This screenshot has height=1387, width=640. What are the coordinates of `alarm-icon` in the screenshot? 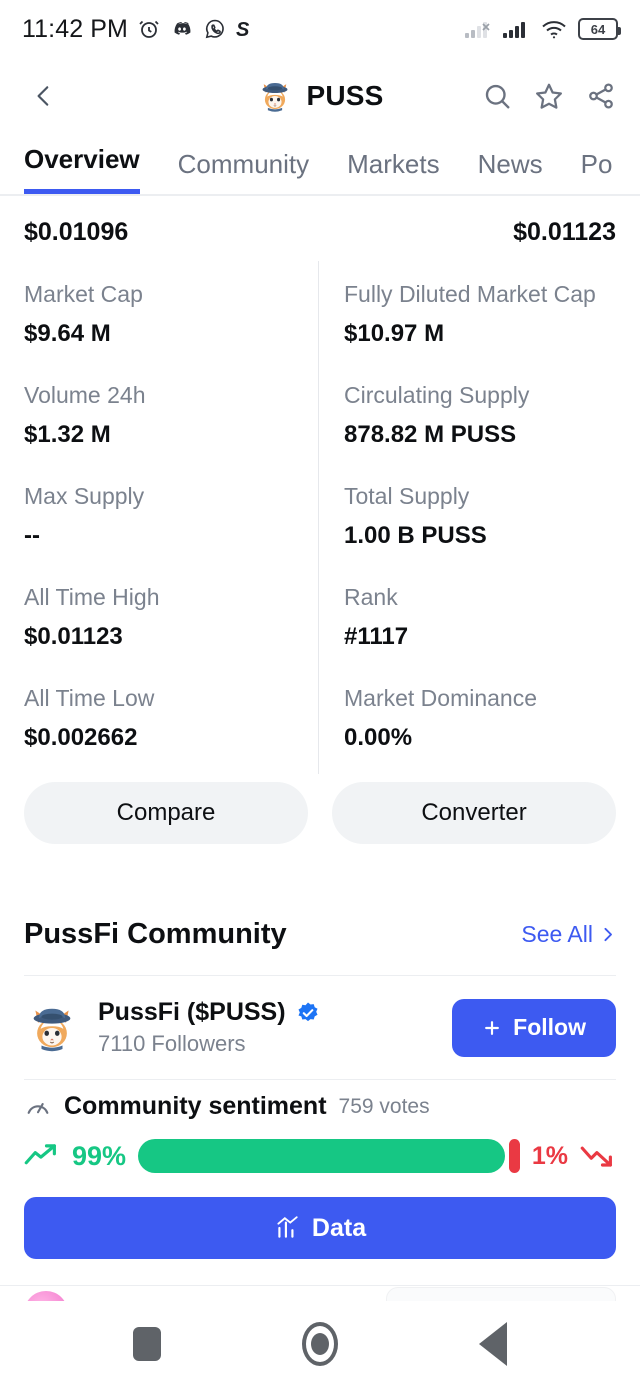 It's located at (149, 29).